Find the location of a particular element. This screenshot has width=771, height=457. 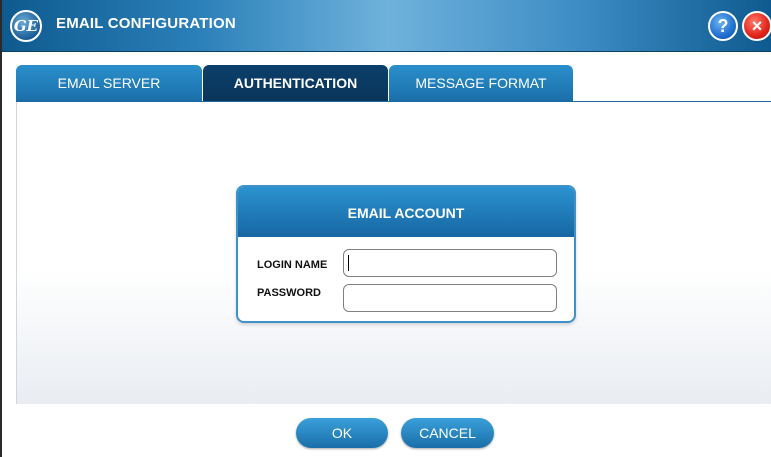

password-input is located at coordinates (450, 298).